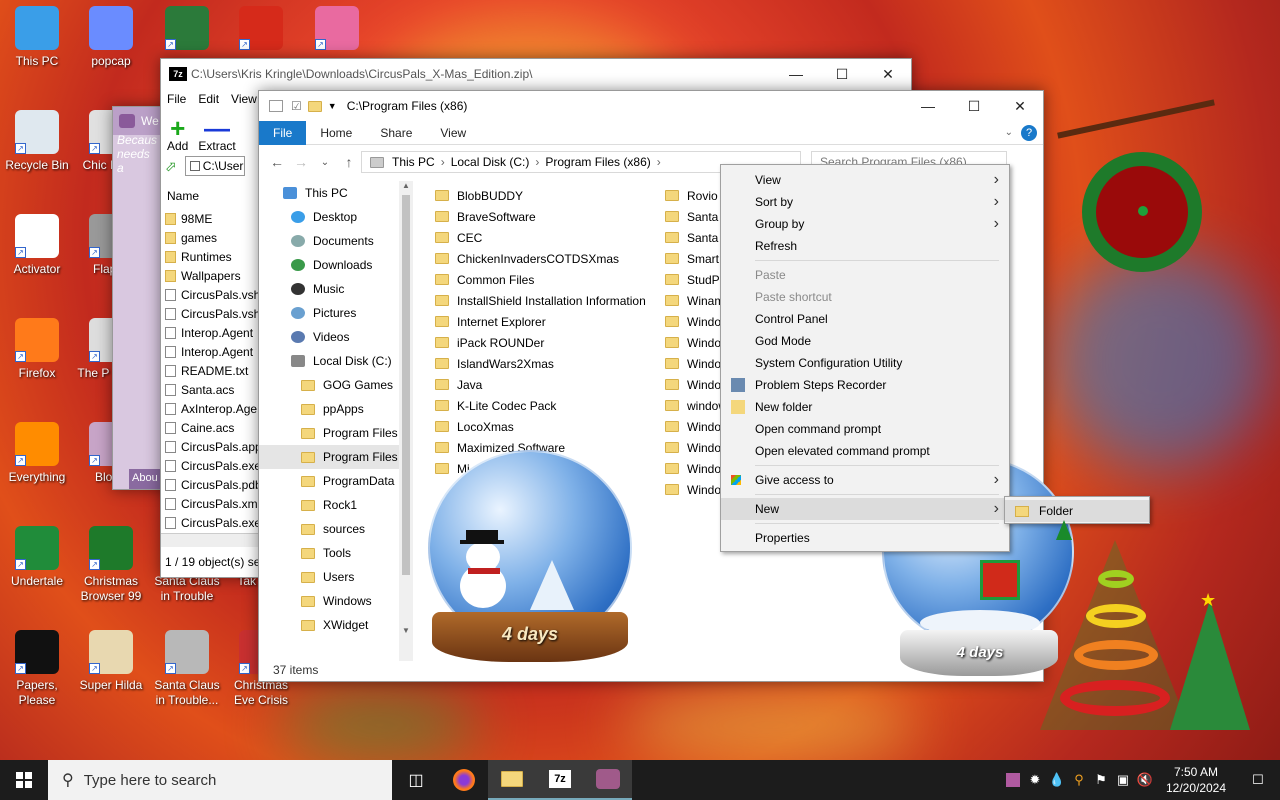 This screenshot has width=1280, height=800. I want to click on nav-item: XWidget, so click(336, 625).